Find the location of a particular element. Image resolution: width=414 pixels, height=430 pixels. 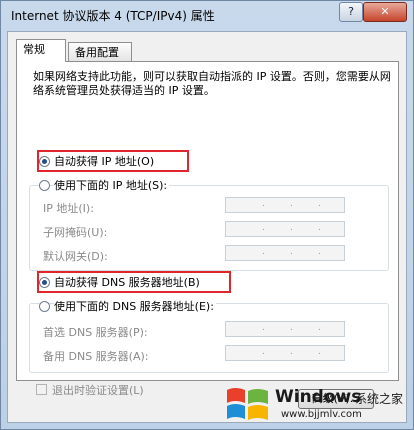

manual-ip-label: 使用下面的 IP 地址(S): is located at coordinates (112, 186).